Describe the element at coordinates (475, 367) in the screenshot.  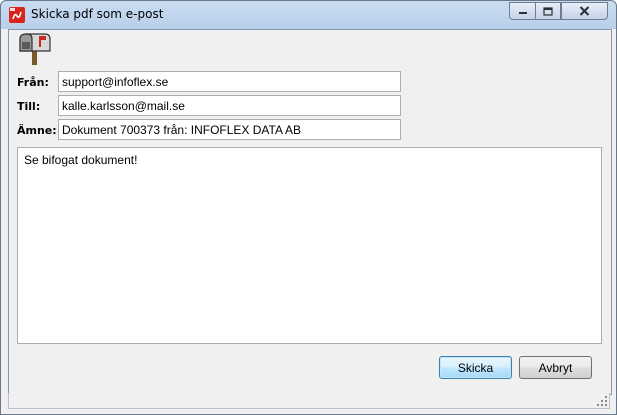
I see `send-button: Skicka` at that location.